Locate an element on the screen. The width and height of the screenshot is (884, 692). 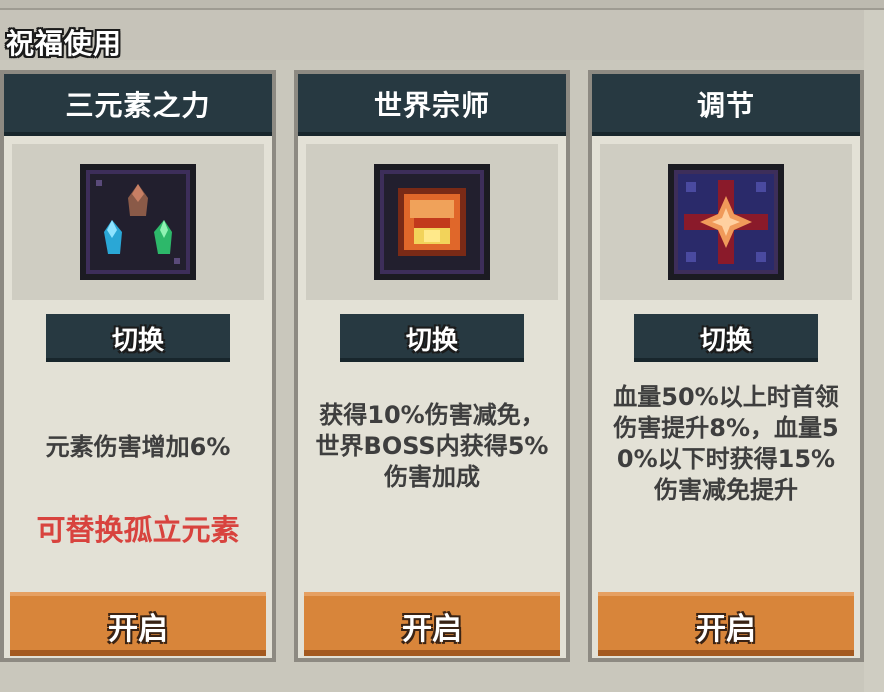
description-line: 元素伤害增加6% is located at coordinates (138, 447).